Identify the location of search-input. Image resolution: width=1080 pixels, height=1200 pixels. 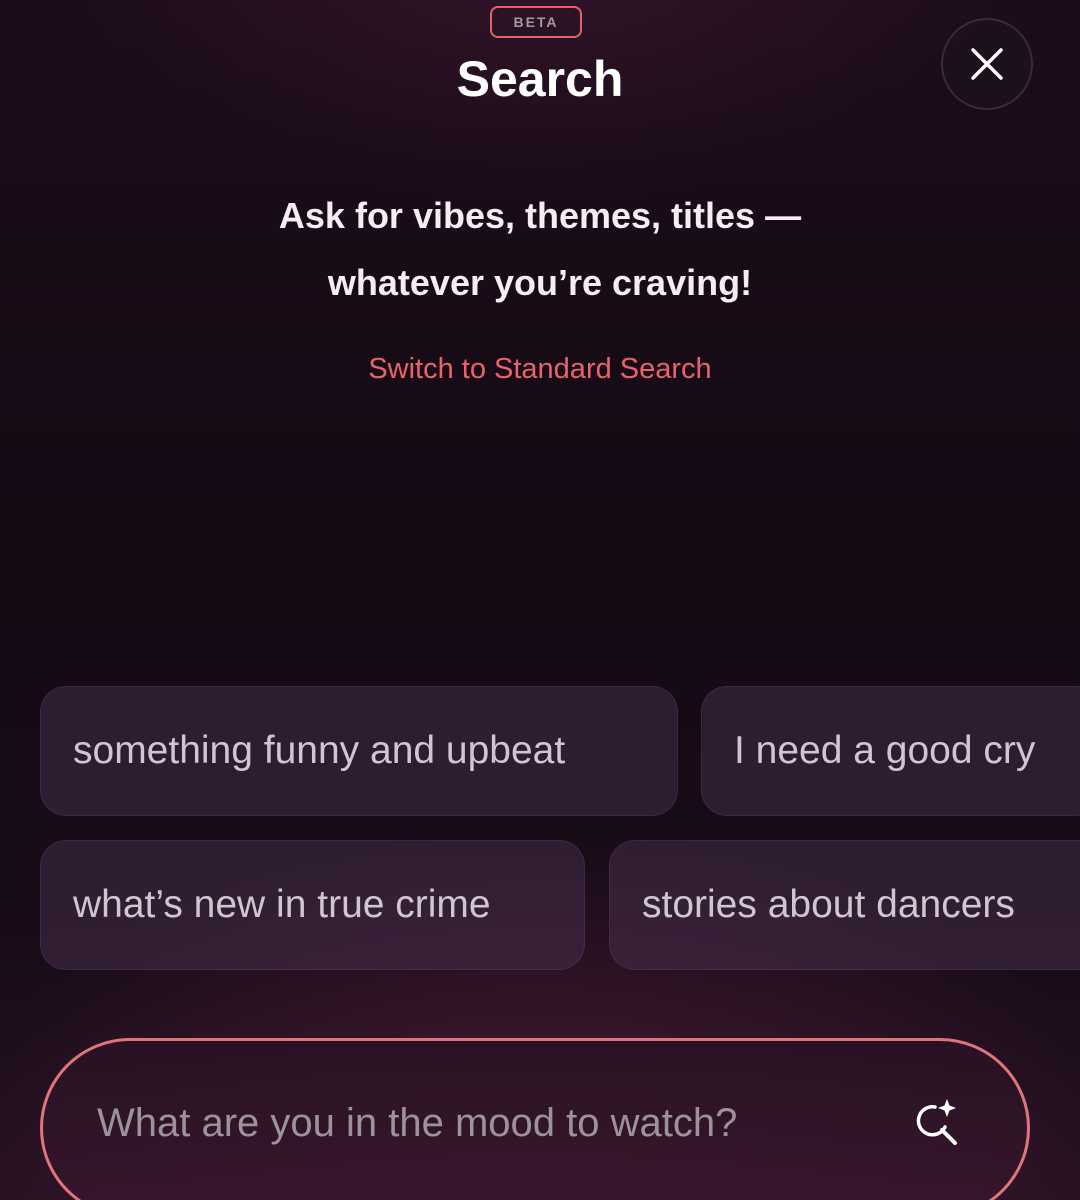
(500, 1123).